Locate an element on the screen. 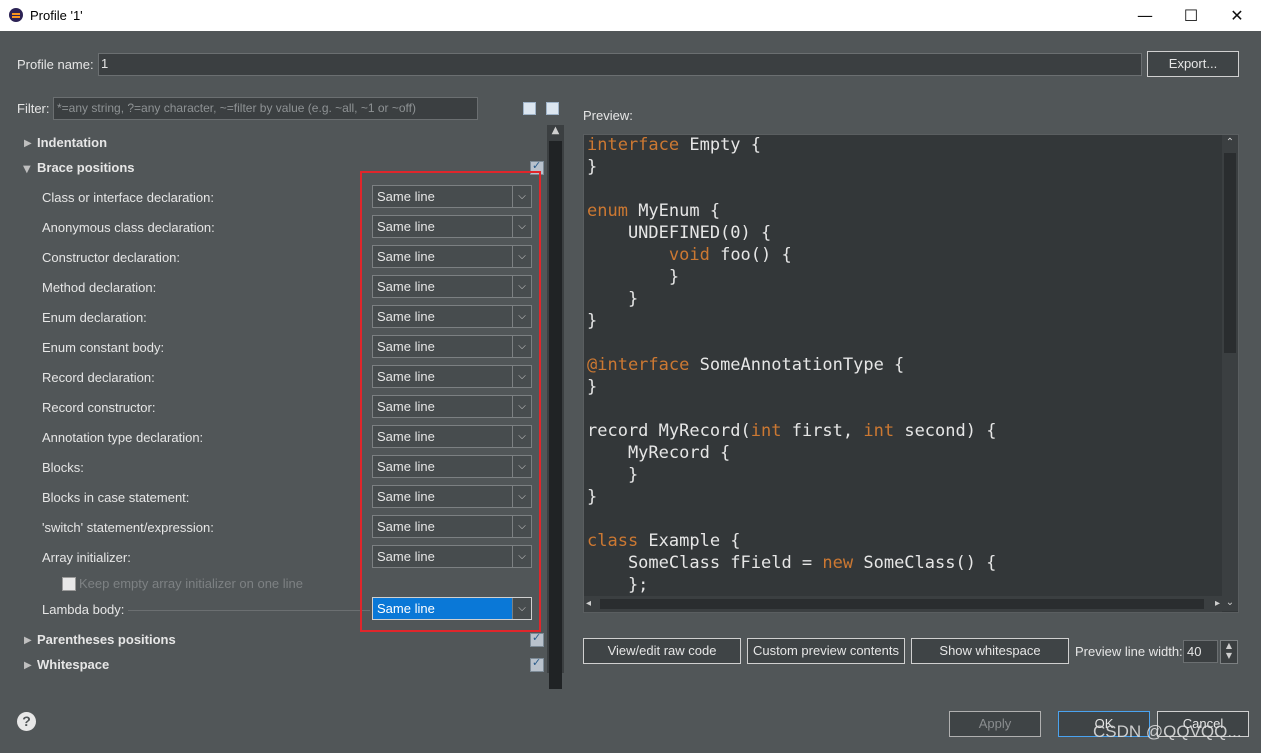  scroll-left-icon: ◂ is located at coordinates (588, 603).